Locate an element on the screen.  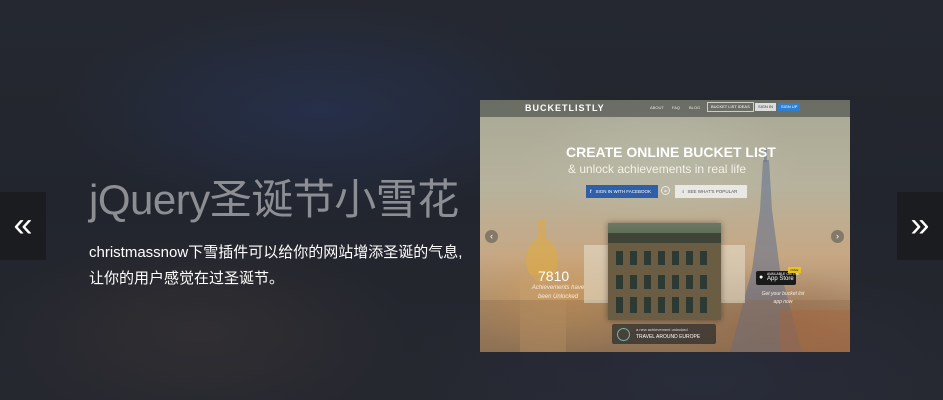
double-chevron-left-icon: « is located at coordinates (23, 225).